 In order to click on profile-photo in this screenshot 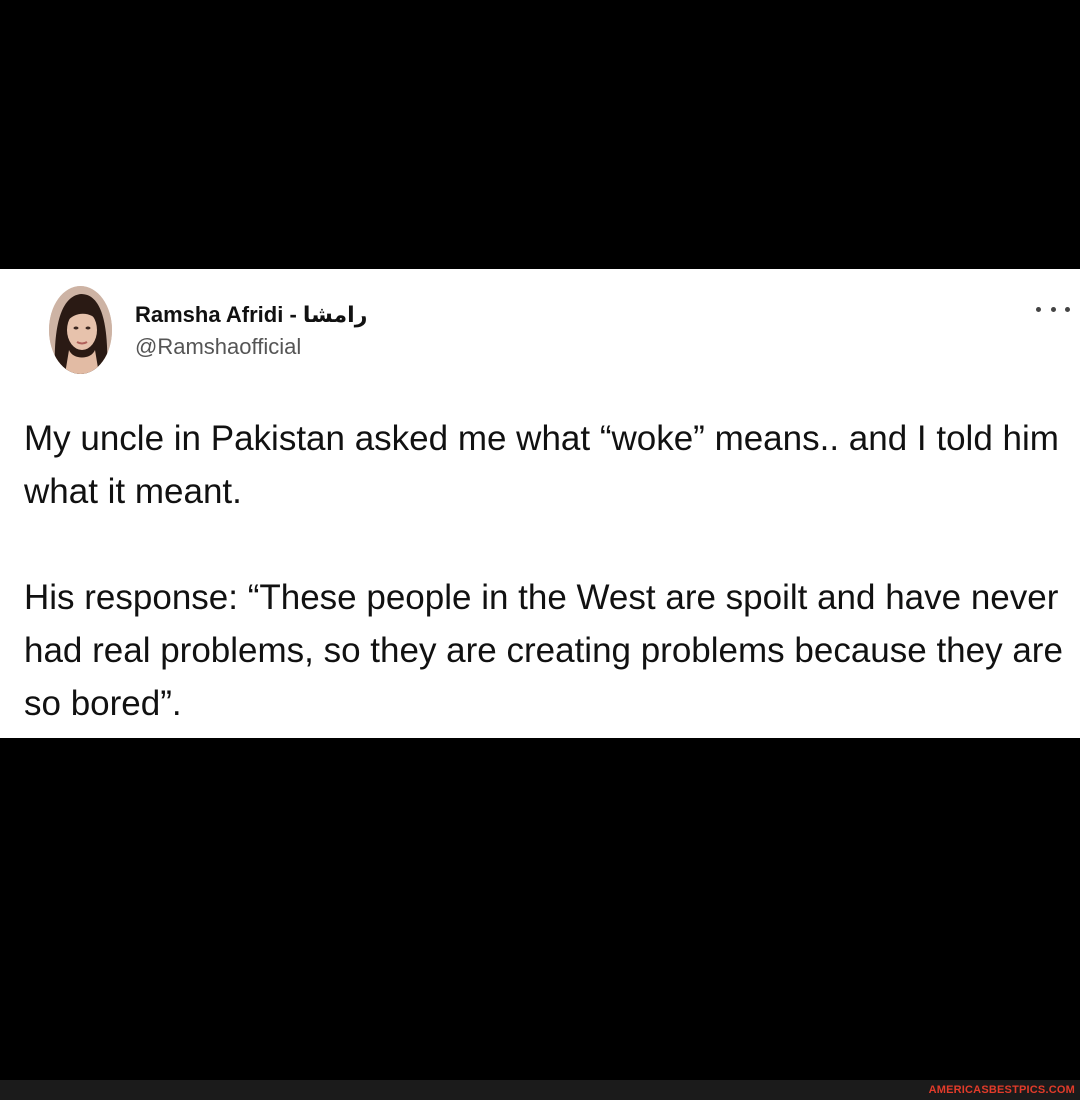, I will do `click(80, 330)`.